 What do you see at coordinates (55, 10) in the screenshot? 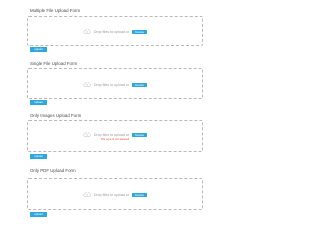
I see `form-title: Multiple File Upload Form` at bounding box center [55, 10].